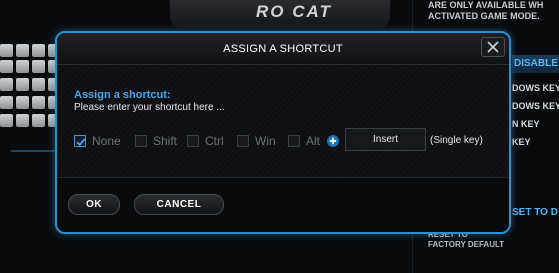 The width and height of the screenshot is (559, 273). What do you see at coordinates (466, 244) in the screenshot?
I see `reset-line: FACTORY DEFAULT` at bounding box center [466, 244].